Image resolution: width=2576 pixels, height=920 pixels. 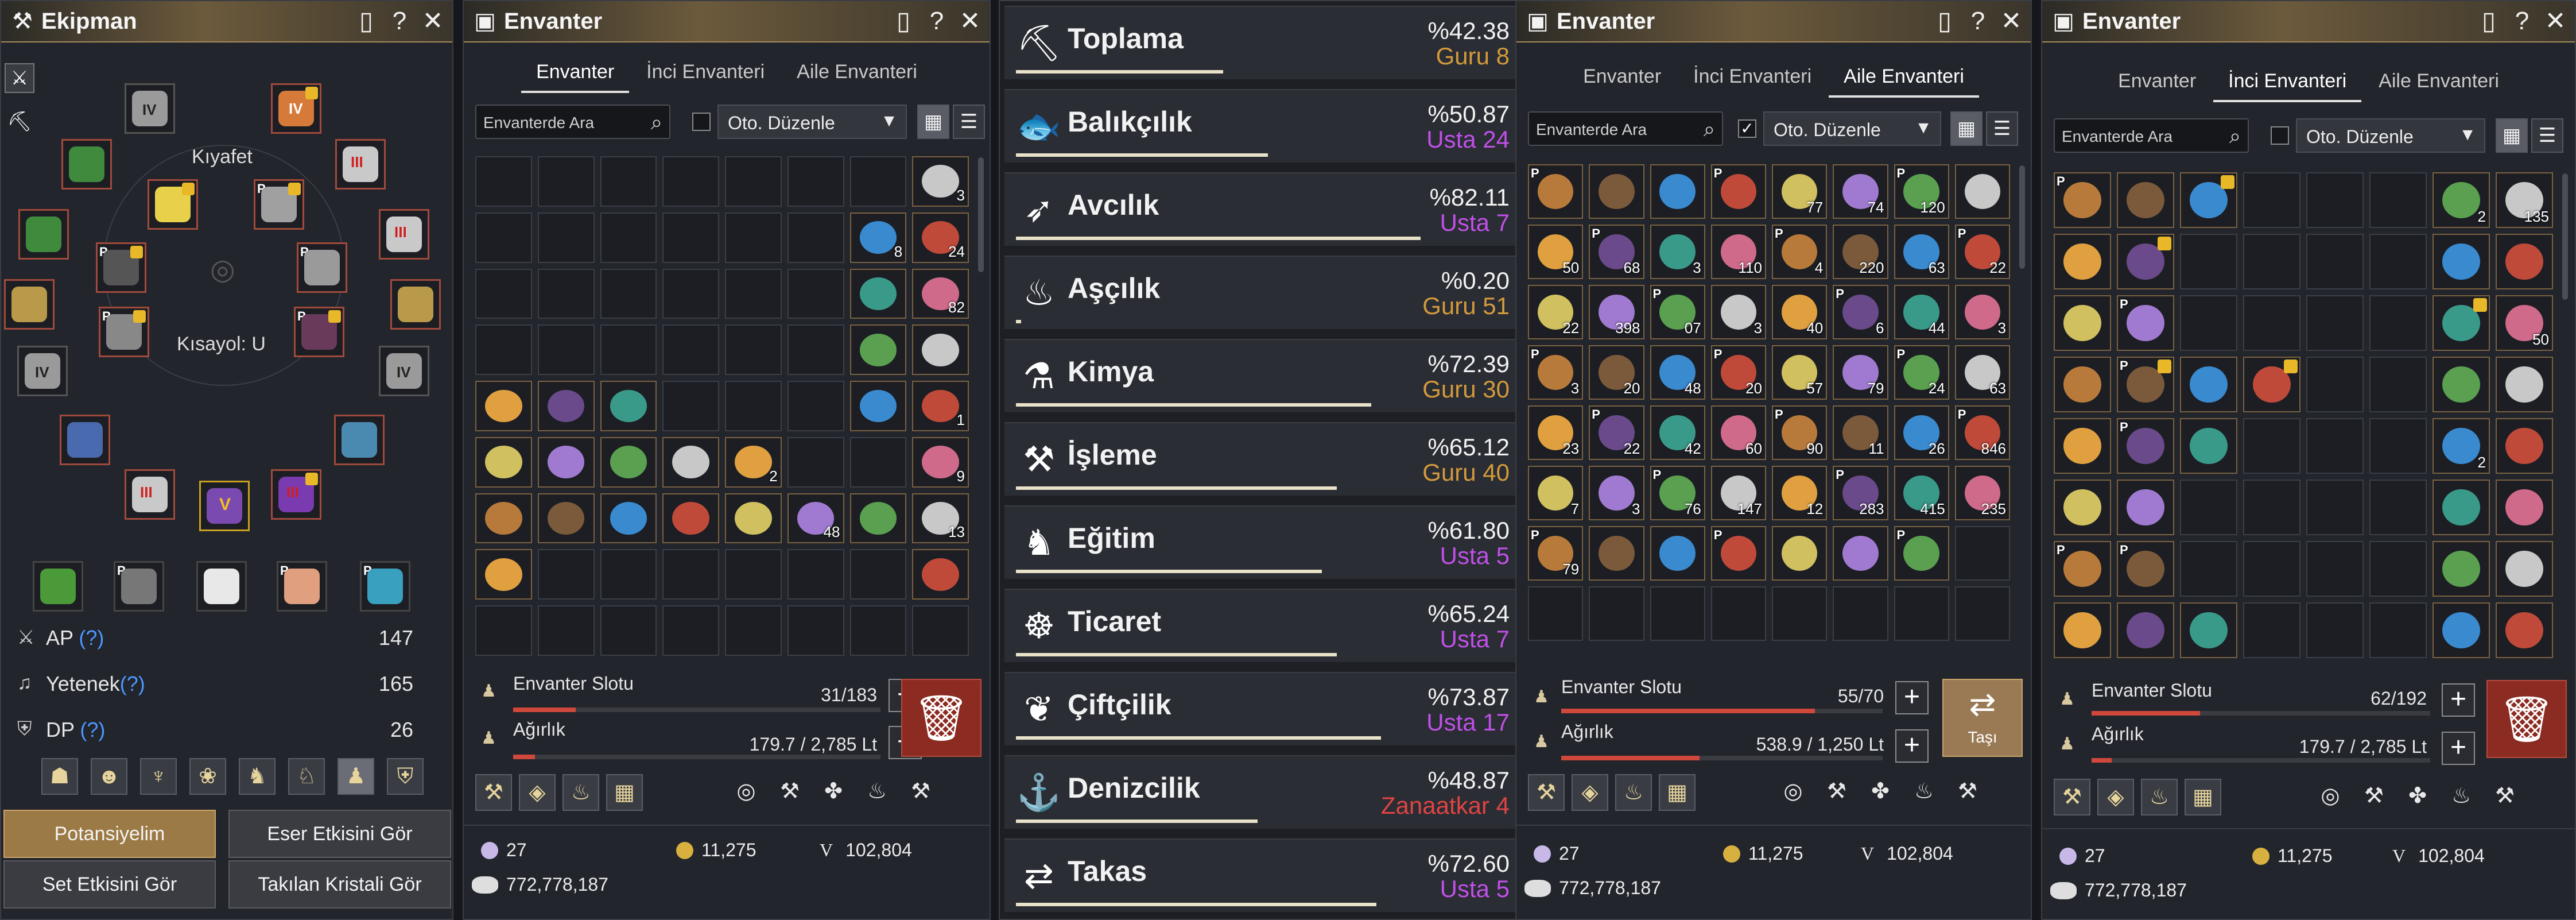 What do you see at coordinates (2145, 323) in the screenshot?
I see `inventory-item: P` at bounding box center [2145, 323].